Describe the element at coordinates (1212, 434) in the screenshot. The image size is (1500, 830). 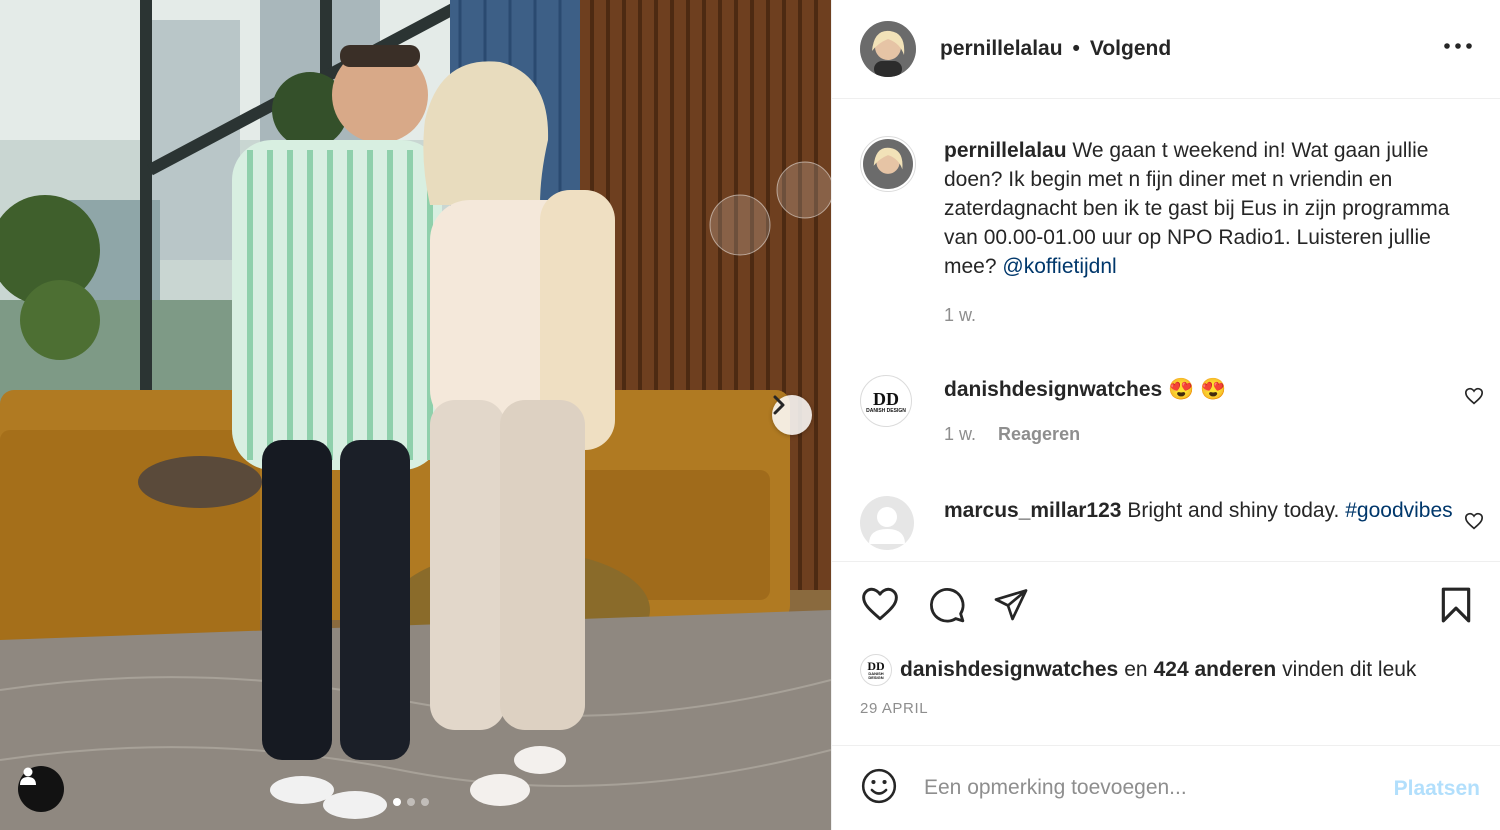
I see `comment-meta: 1 w. Reageren` at that location.